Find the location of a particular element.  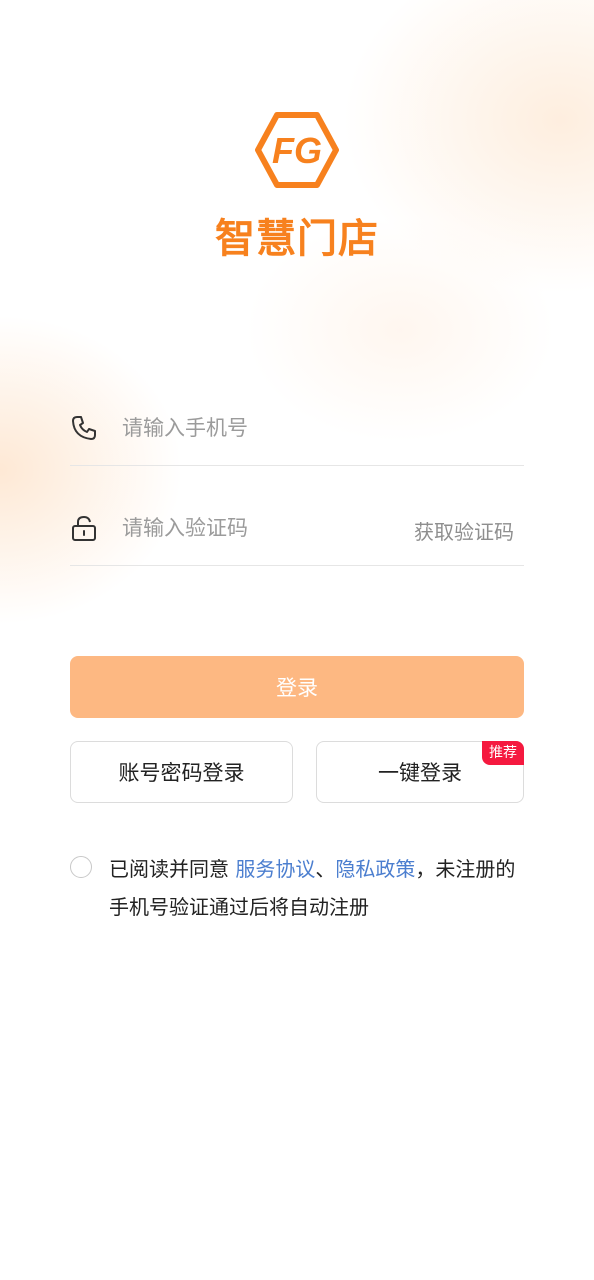

agreement-text: 已阅读并同意 服务协议、隐私政策，未注册的手机号验证通过后将自动注册 is located at coordinates (314, 888).